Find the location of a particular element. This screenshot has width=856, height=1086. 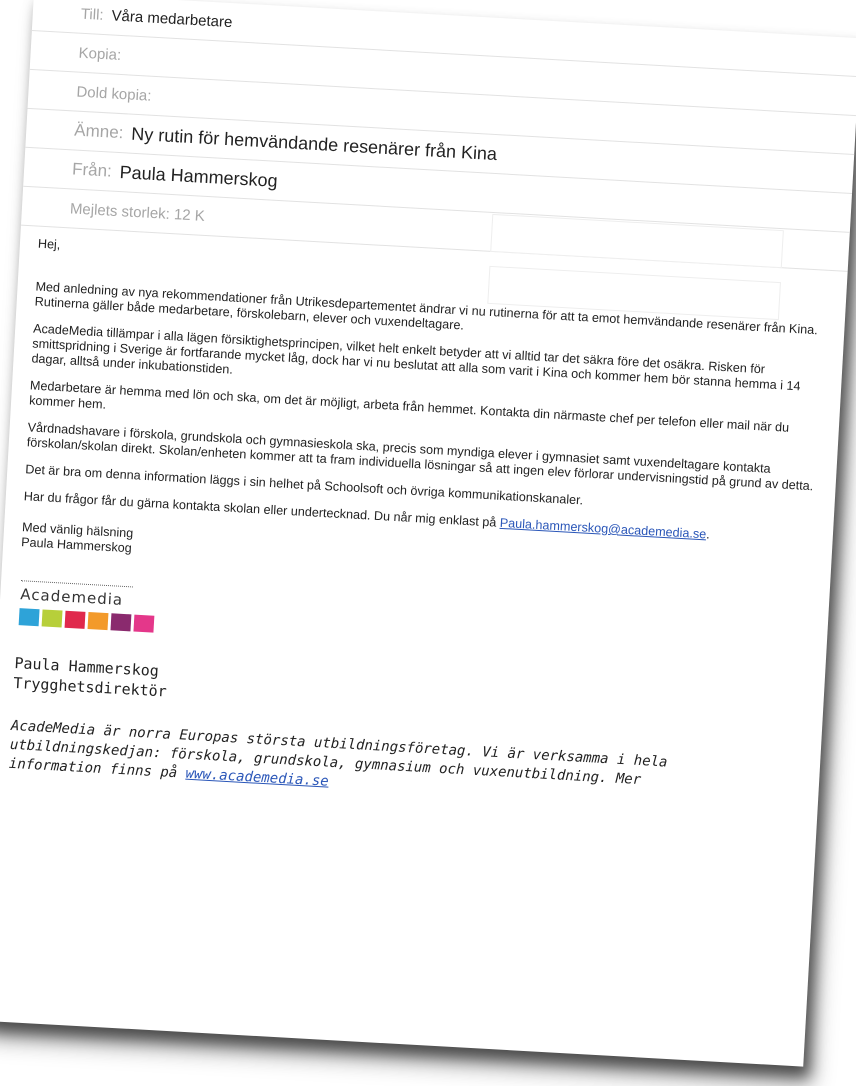

from-value: Paula Hammerskog is located at coordinates (199, 176).